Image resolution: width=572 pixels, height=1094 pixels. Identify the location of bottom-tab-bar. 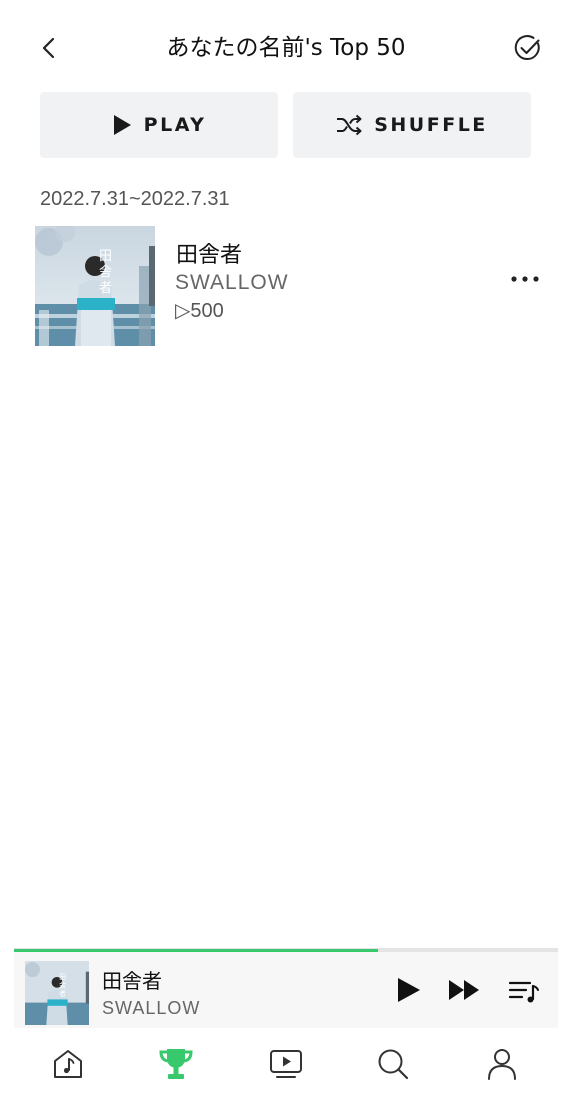
(286, 1062).